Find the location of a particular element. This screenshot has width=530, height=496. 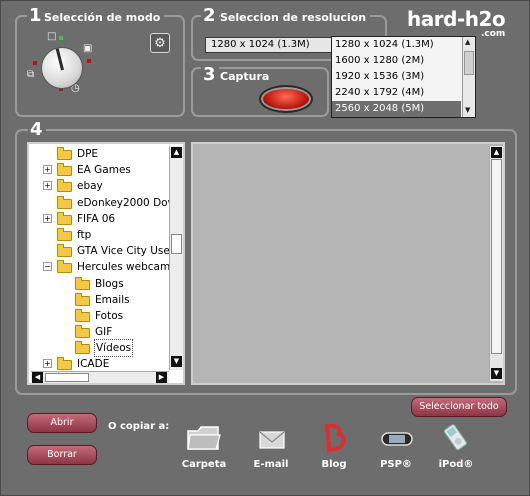

select-all-button: Seleccionar todo is located at coordinates (459, 407).